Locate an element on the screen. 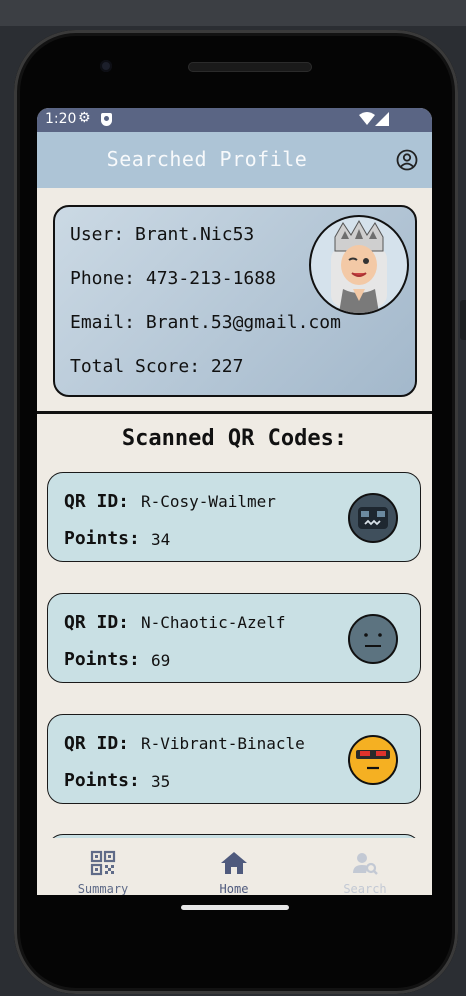  user-search-icon is located at coordinates (365, 864).